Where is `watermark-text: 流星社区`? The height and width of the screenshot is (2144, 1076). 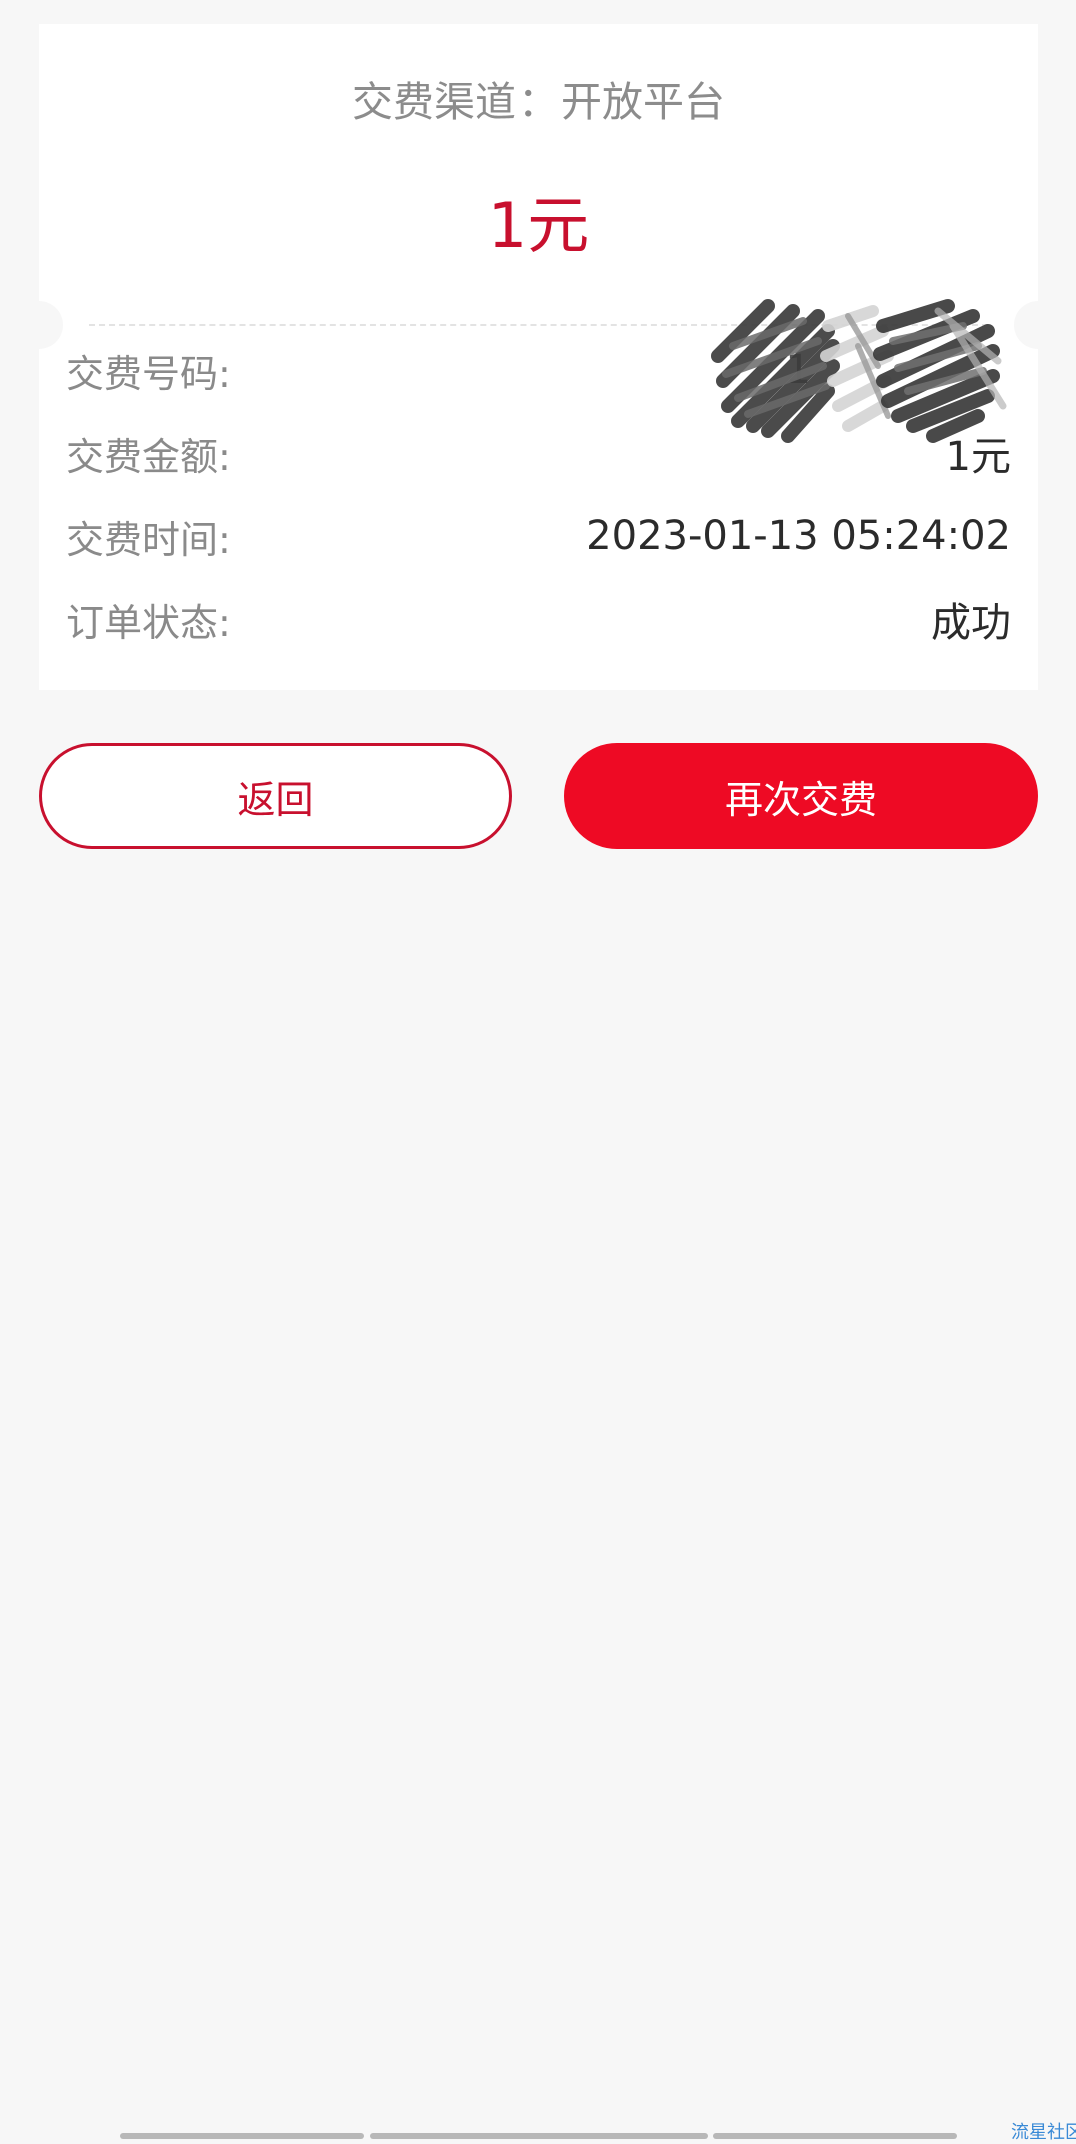
watermark-text: 流星社区 is located at coordinates (1043, 2132).